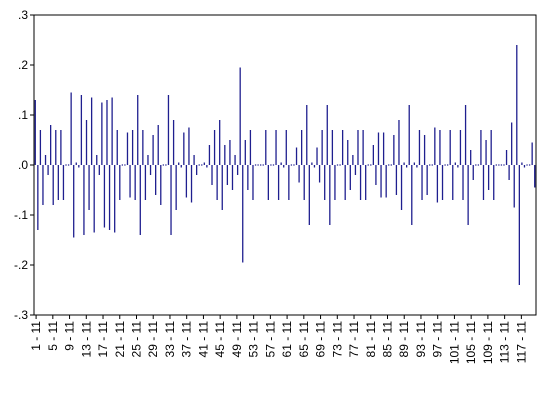 The image size is (550, 402). What do you see at coordinates (120, 339) in the screenshot?
I see `x-tick-label: 21 - 11` at bounding box center [120, 339].